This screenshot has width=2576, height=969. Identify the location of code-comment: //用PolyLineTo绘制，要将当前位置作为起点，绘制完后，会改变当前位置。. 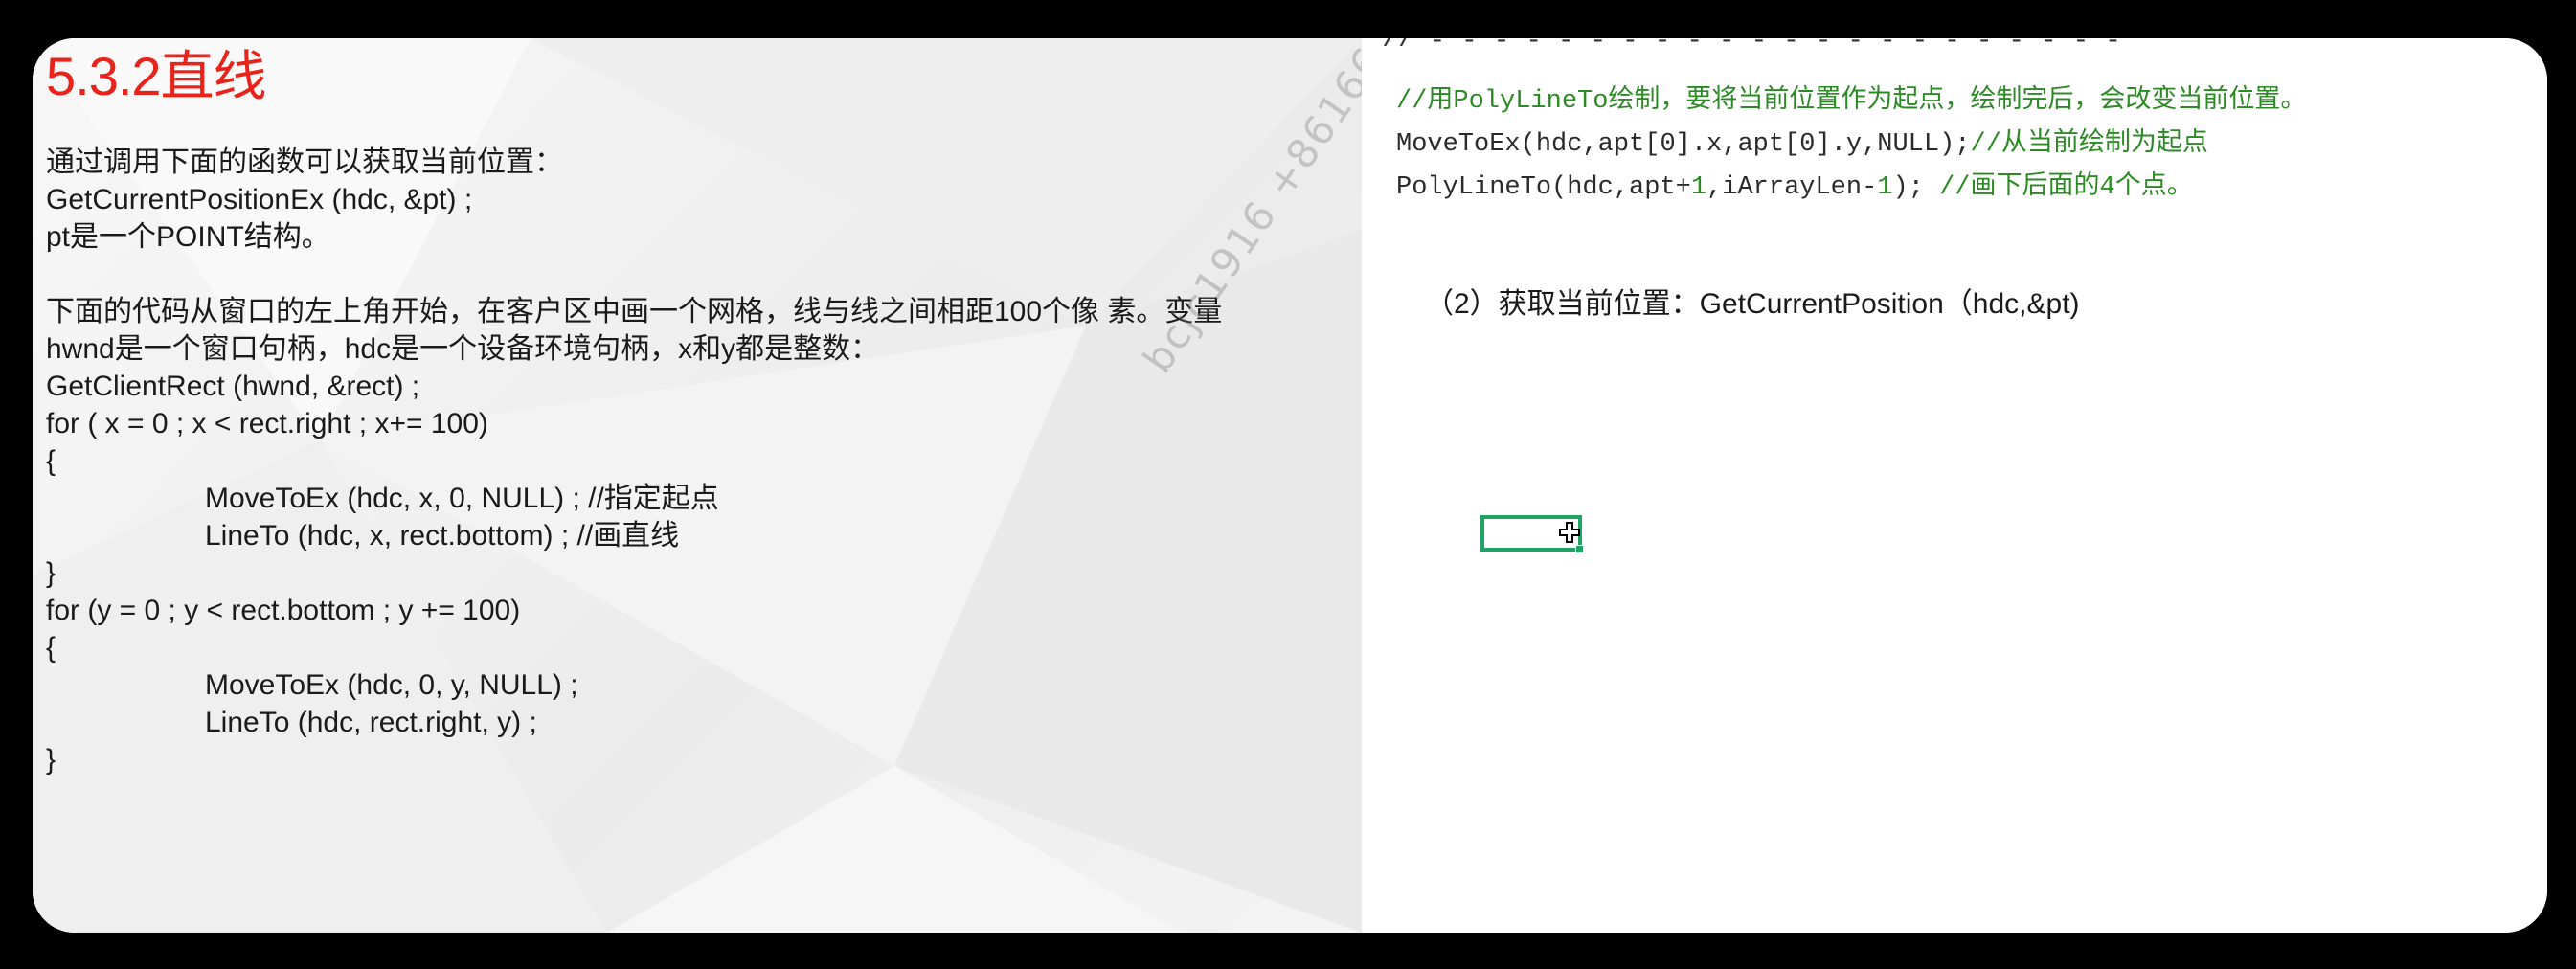
(1851, 102).